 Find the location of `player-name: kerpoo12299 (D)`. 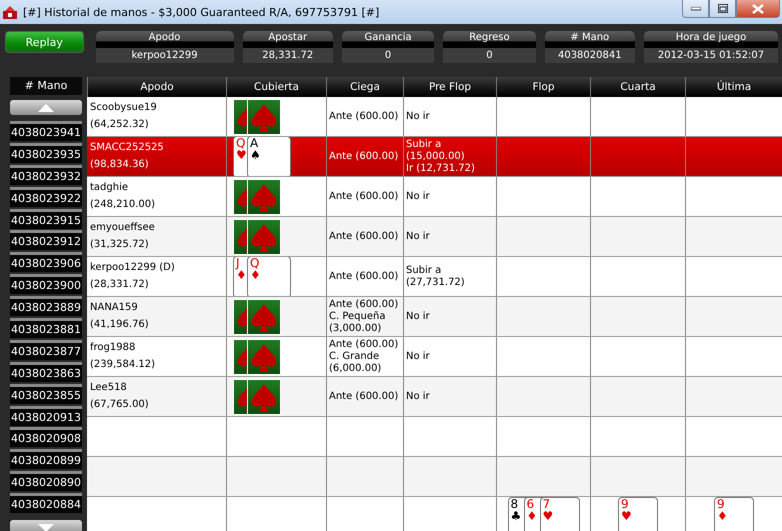

player-name: kerpoo12299 (D) is located at coordinates (133, 268).